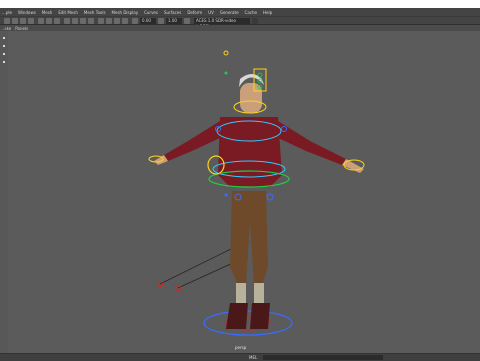 Image resolution: width=480 pixels, height=361 pixels. What do you see at coordinates (95, 12) in the screenshot?
I see `menu-item-mesh-tools: Mesh Tools` at bounding box center [95, 12].